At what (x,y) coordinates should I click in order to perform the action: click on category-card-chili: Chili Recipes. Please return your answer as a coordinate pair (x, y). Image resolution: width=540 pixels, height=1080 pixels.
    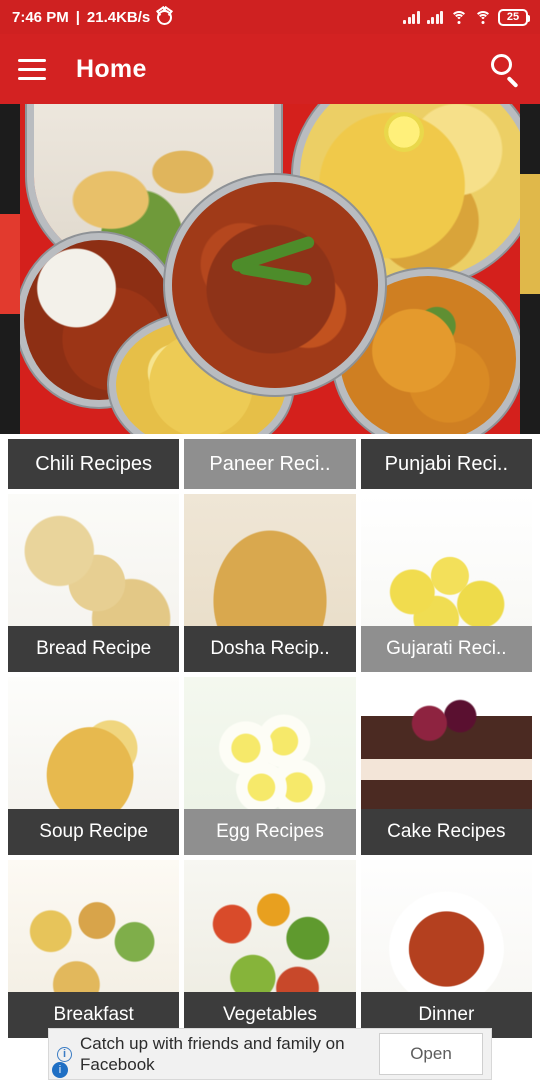
    Looking at the image, I should click on (94, 464).